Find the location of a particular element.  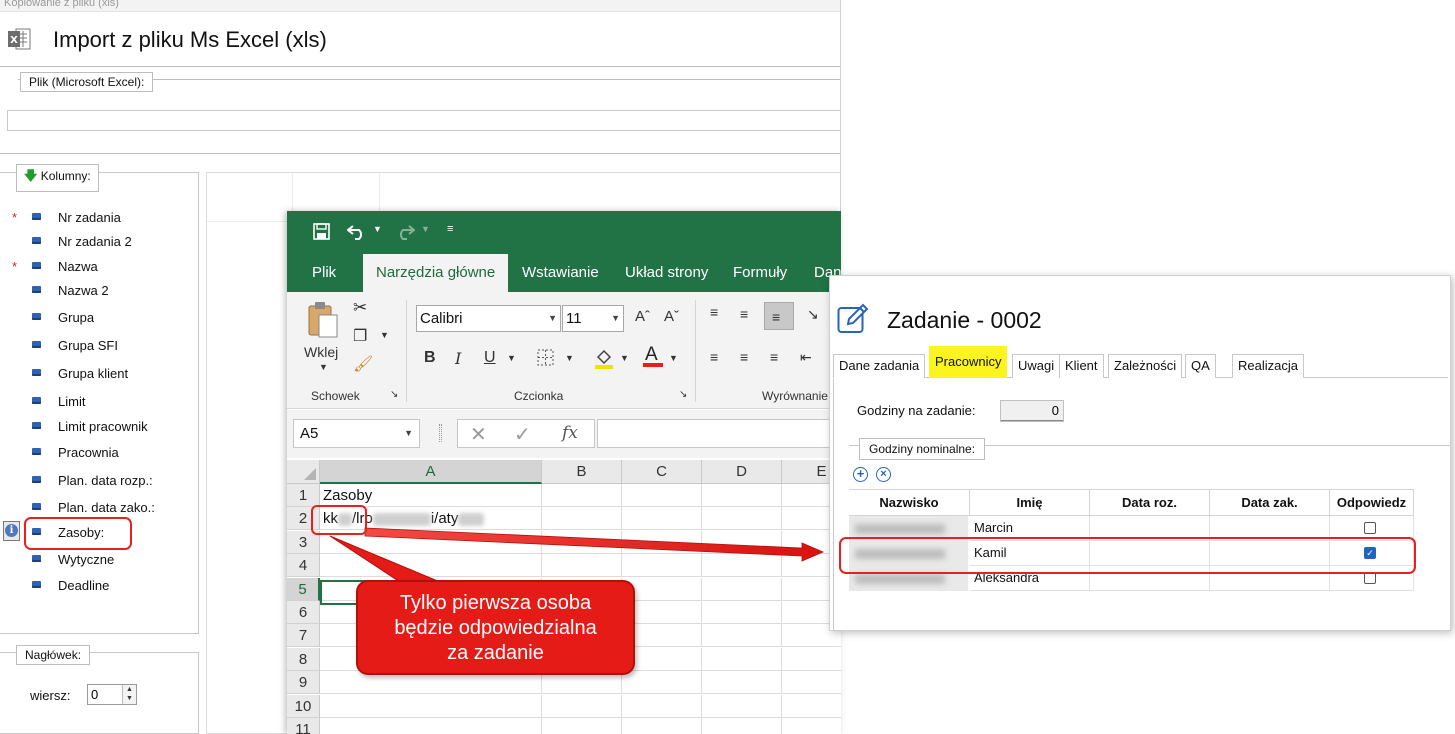

font-color-dropdown-icon: ▼ is located at coordinates (673, 358).